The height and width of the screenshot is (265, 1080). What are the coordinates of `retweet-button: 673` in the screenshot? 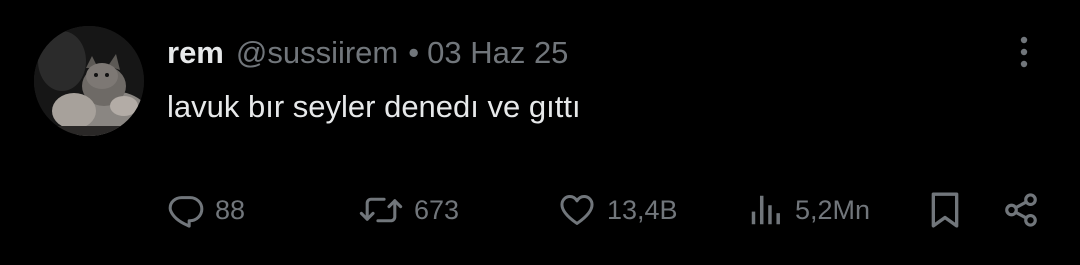 It's located at (408, 210).